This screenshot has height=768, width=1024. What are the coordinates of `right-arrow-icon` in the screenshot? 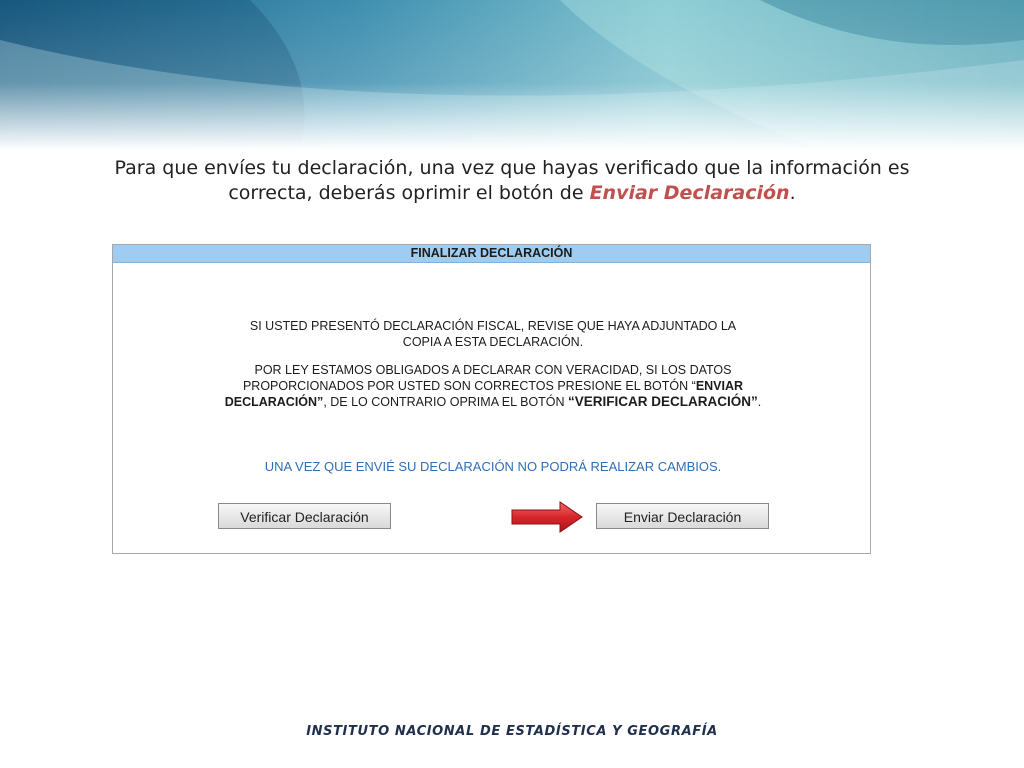 It's located at (547, 517).